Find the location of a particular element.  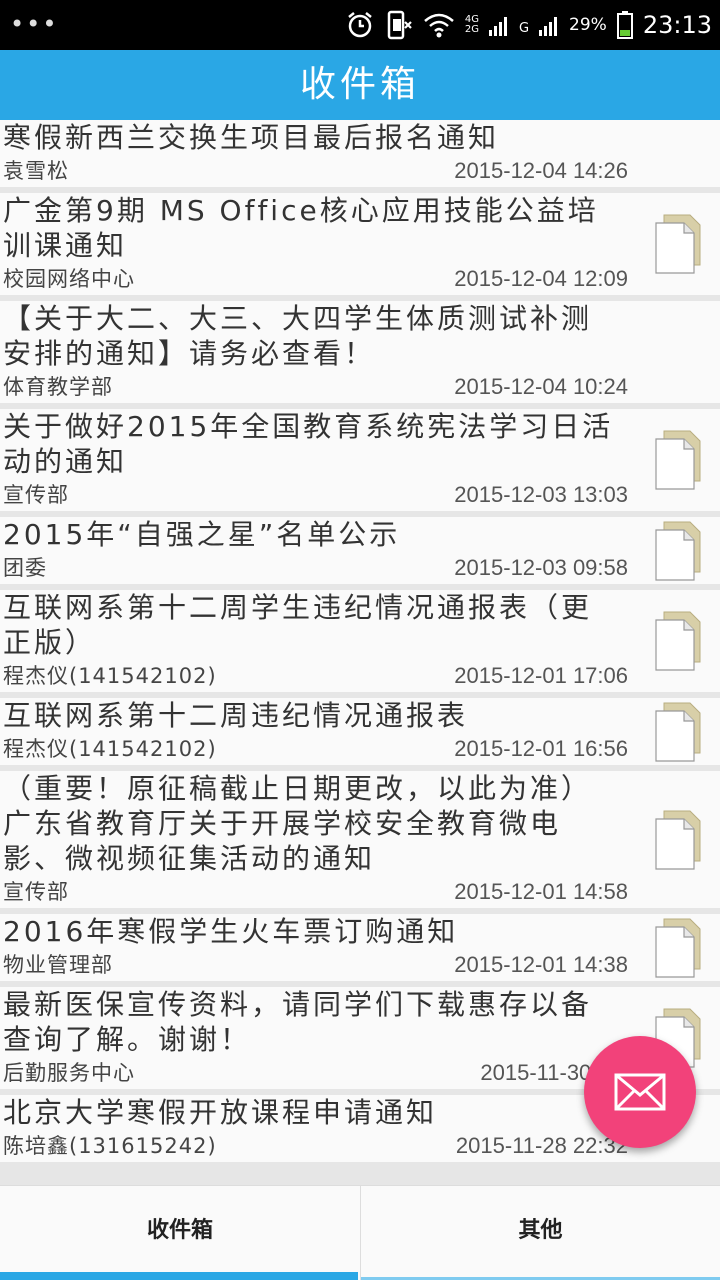

tab-inbox: 收件箱 is located at coordinates (180, 1233).